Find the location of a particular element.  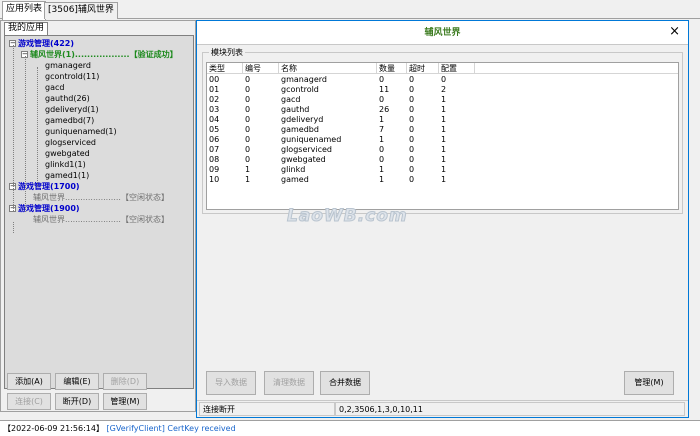

tree-node-label: glogserviced is located at coordinates (71, 142).